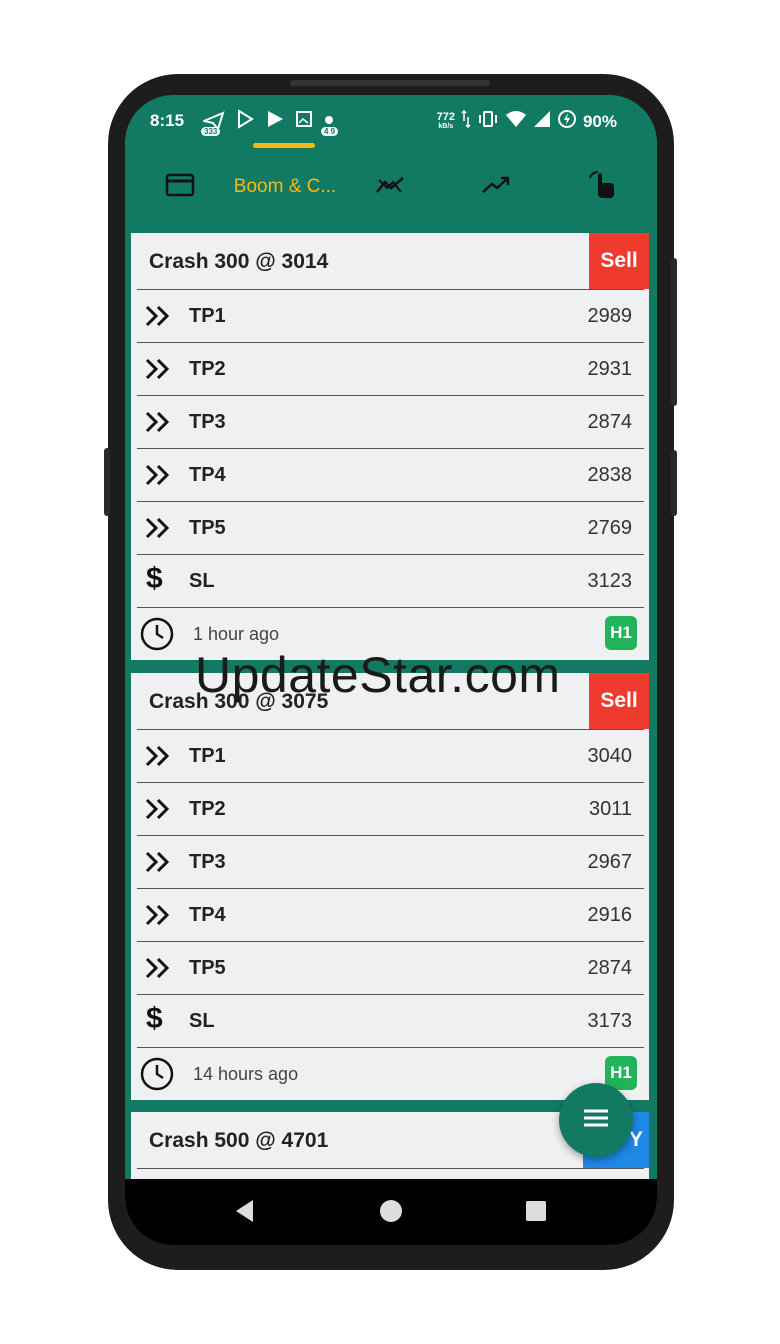  I want to click on menu-icon, so click(596, 1120).